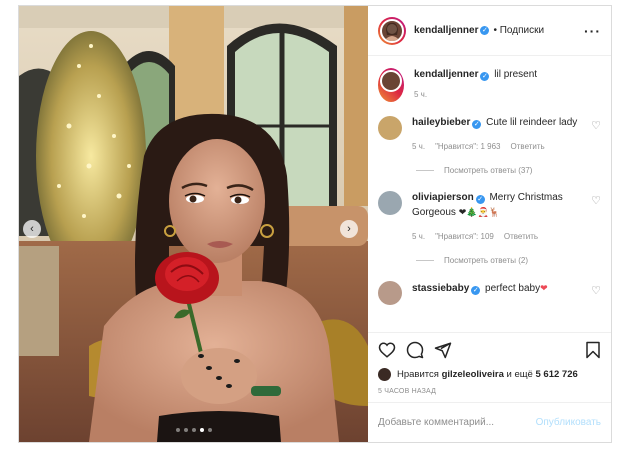  I want to click on liker-avatar, so click(384, 374).